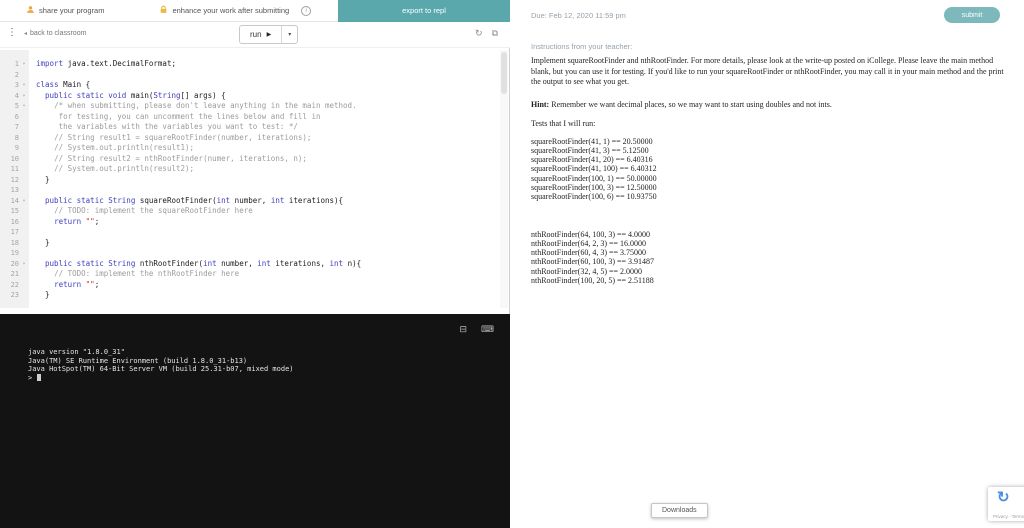  Describe the element at coordinates (14, 96) in the screenshot. I see `line-number: 4 ▾` at that location.